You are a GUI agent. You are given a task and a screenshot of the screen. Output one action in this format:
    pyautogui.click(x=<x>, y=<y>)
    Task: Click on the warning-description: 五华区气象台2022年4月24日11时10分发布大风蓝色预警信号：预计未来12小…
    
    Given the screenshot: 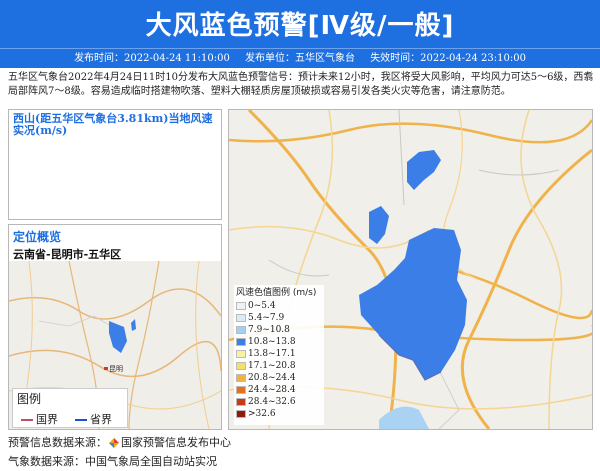 What is the action you would take?
    pyautogui.click(x=301, y=84)
    